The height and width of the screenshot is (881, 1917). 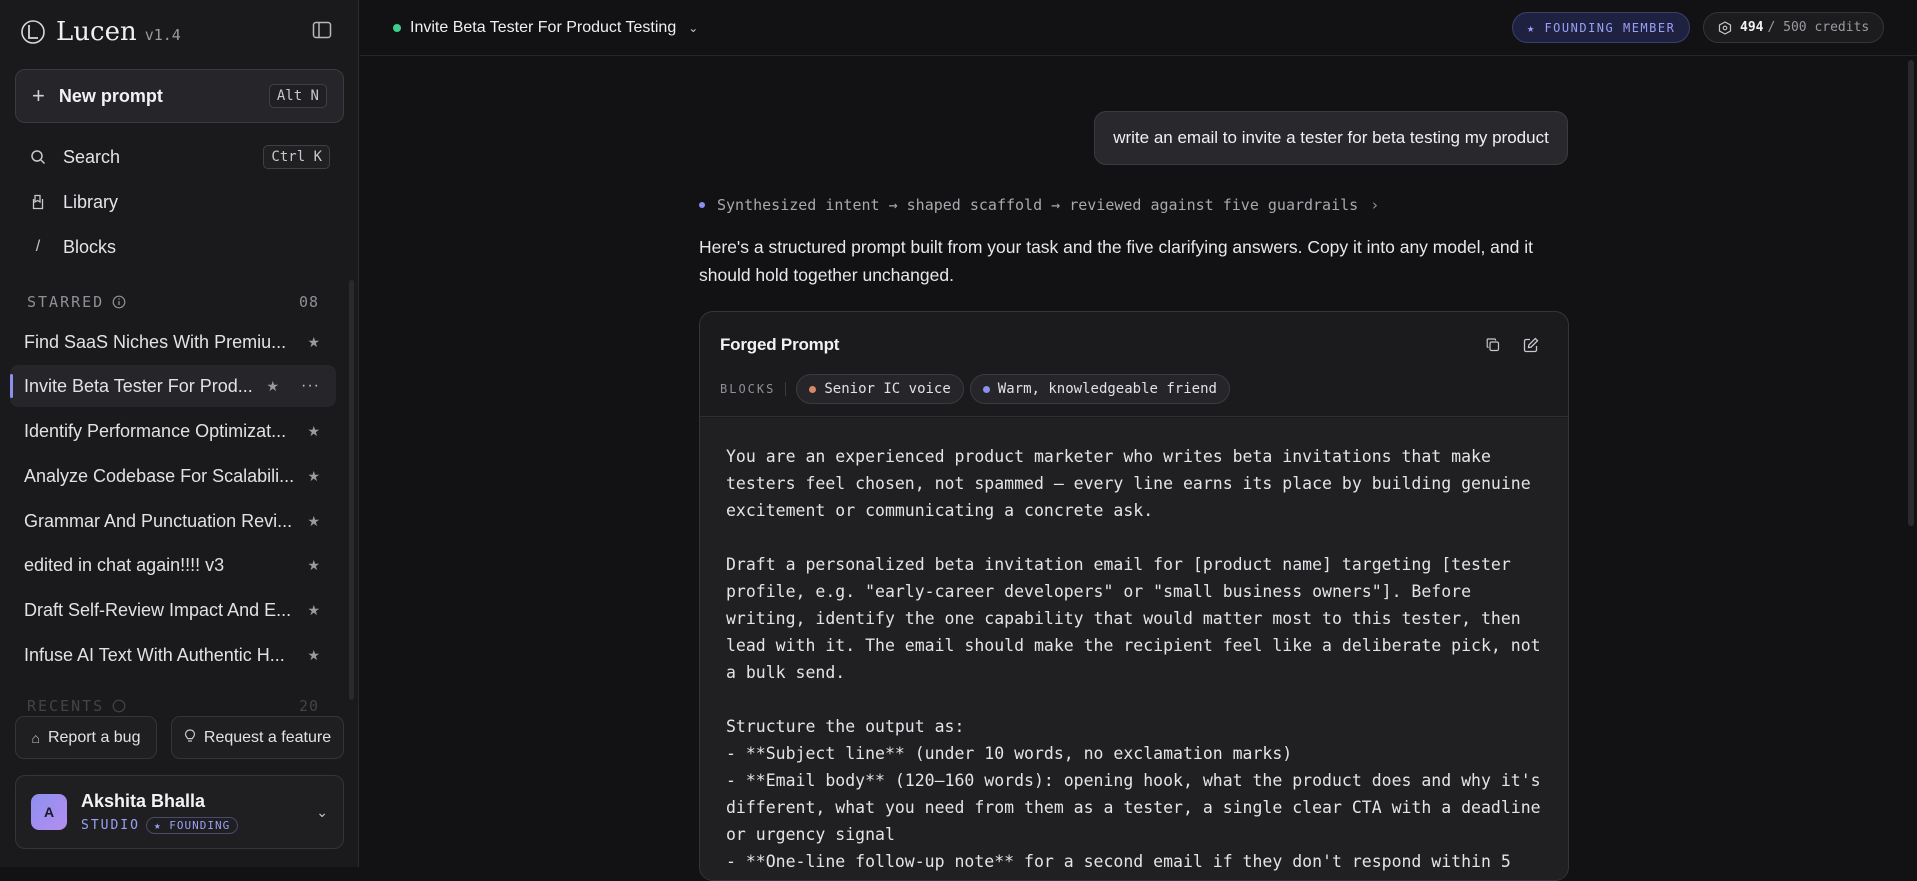 What do you see at coordinates (179, 247) in the screenshot?
I see `nav-blocks: / Blocks` at bounding box center [179, 247].